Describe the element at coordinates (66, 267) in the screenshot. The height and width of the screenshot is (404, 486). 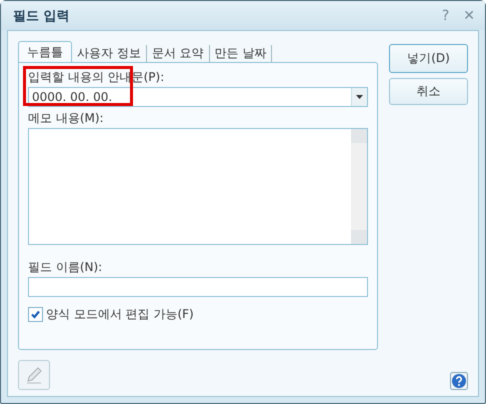
I see `field-label: 필드 이름(N):` at that location.